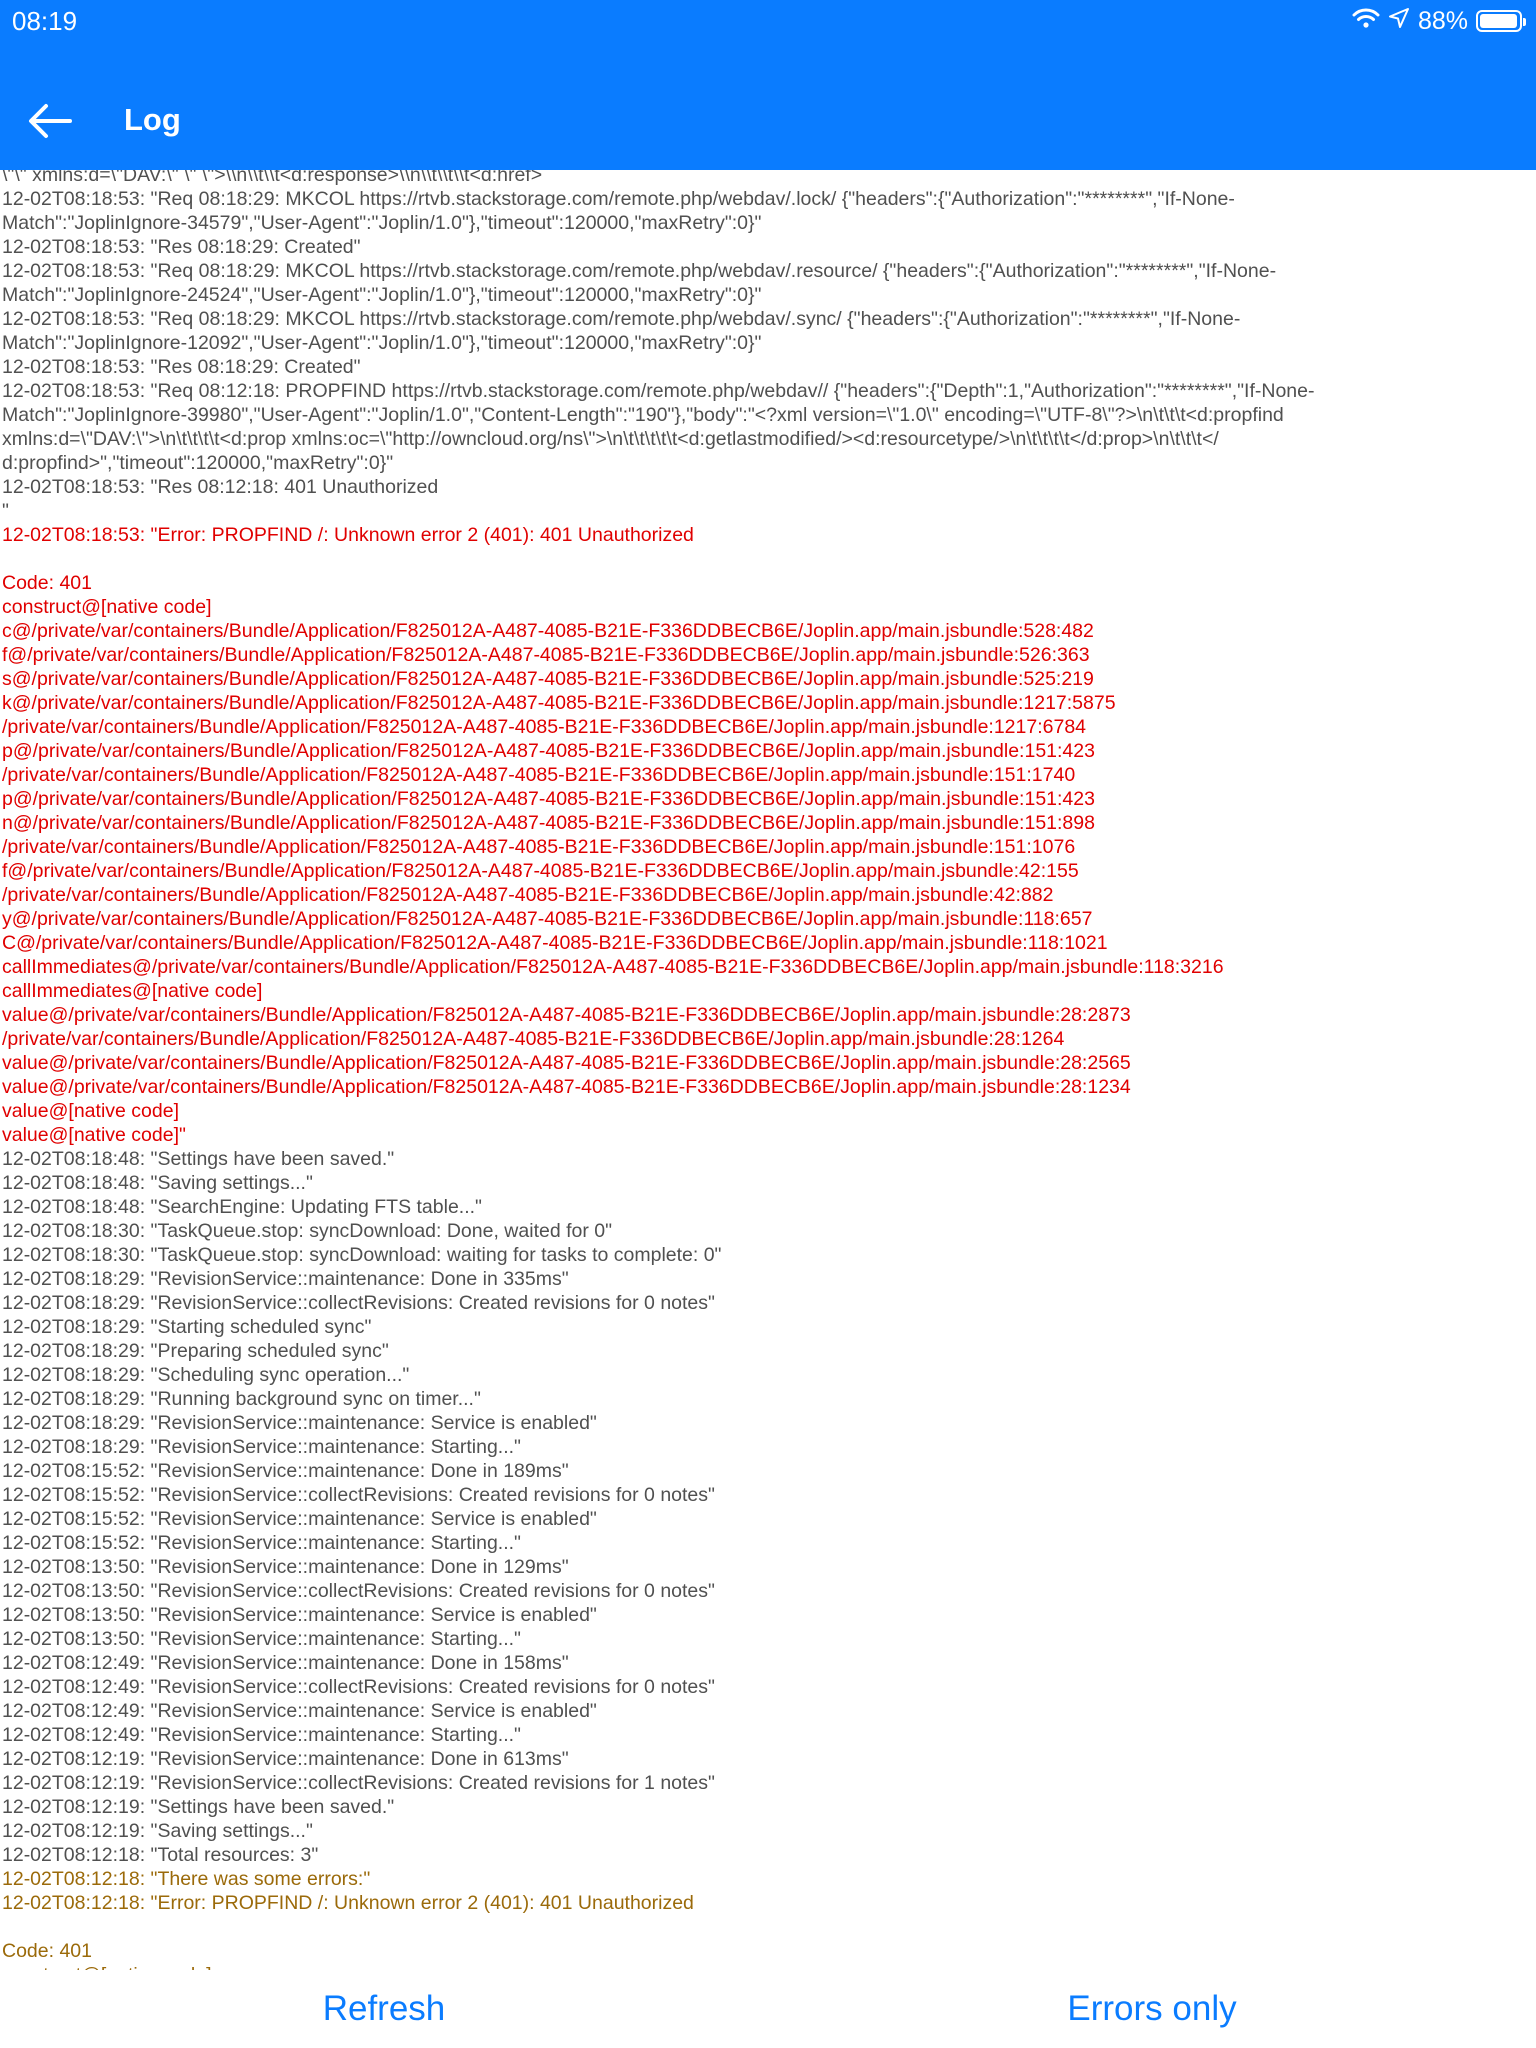  What do you see at coordinates (1152, 2009) in the screenshot?
I see `errors-only-button: Errors only` at bounding box center [1152, 2009].